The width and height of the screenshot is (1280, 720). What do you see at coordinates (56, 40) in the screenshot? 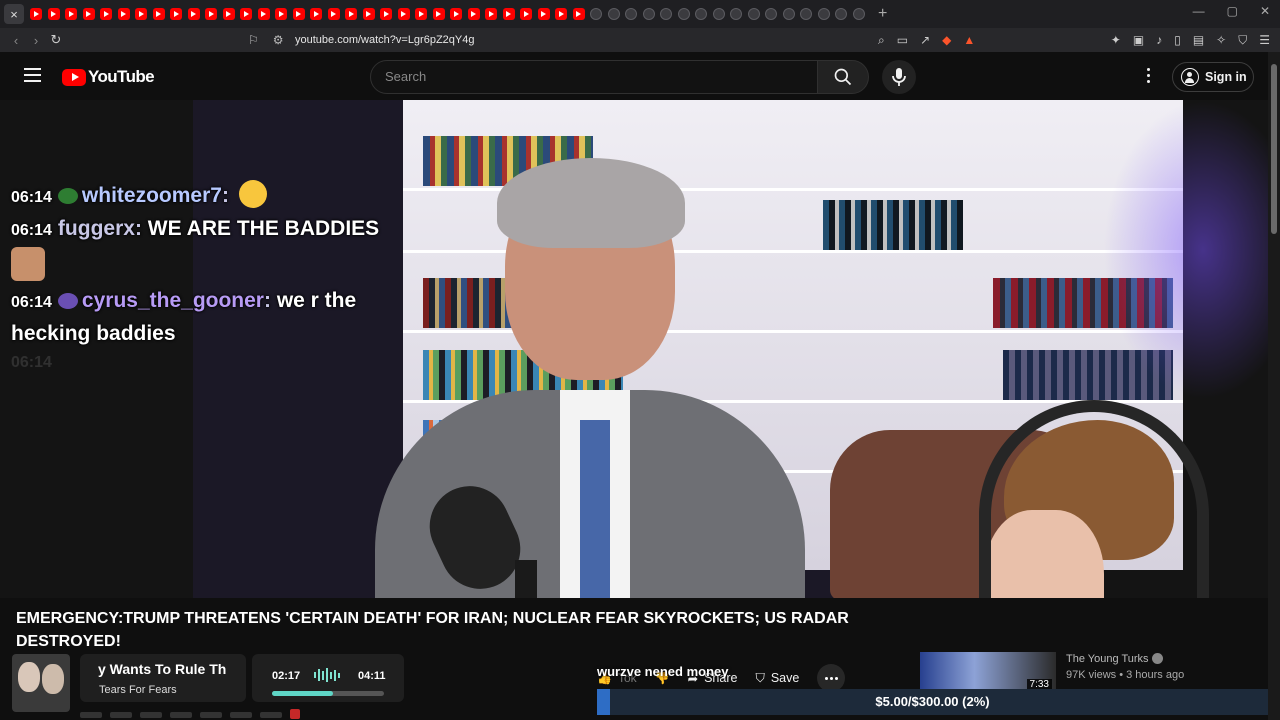
I see `reload-icon: ↻` at bounding box center [56, 40].